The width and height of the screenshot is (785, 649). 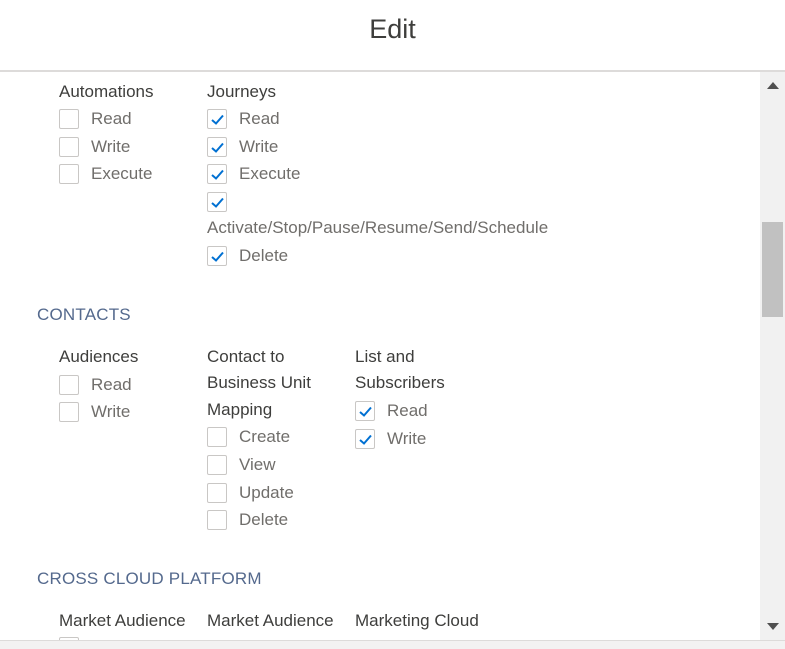 I want to click on group-label-contact-bu-line1: Contact to, so click(x=246, y=356).